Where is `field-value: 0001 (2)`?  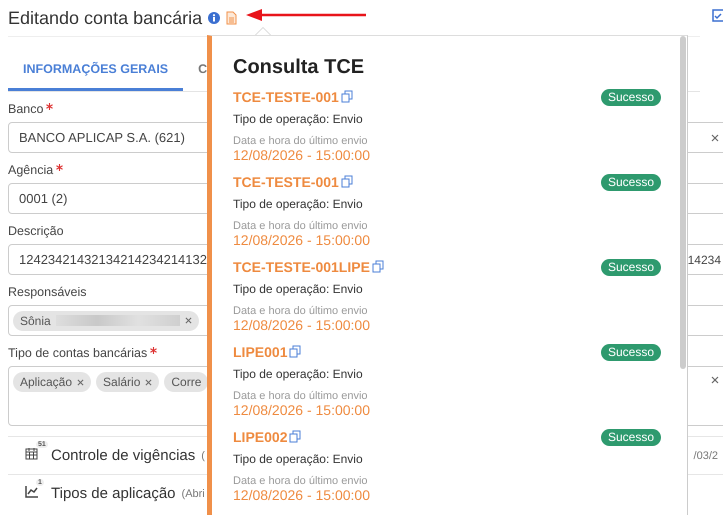
field-value: 0001 (2) is located at coordinates (43, 198).